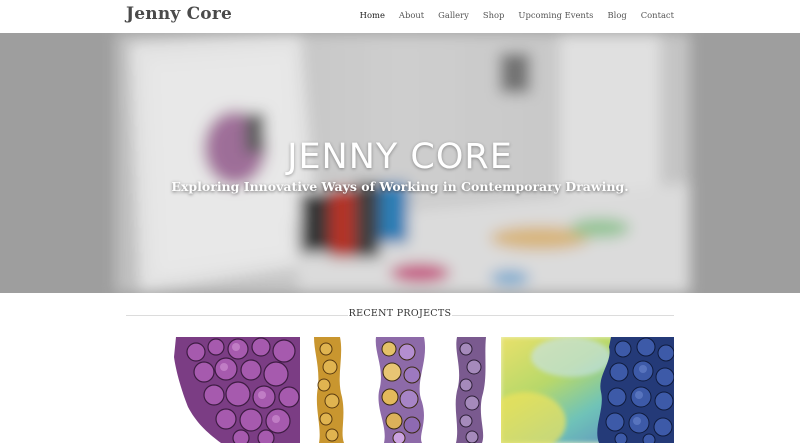 This screenshot has height=443, width=800. I want to click on recent-projects-heading: RECENT PROJECTS, so click(400, 313).